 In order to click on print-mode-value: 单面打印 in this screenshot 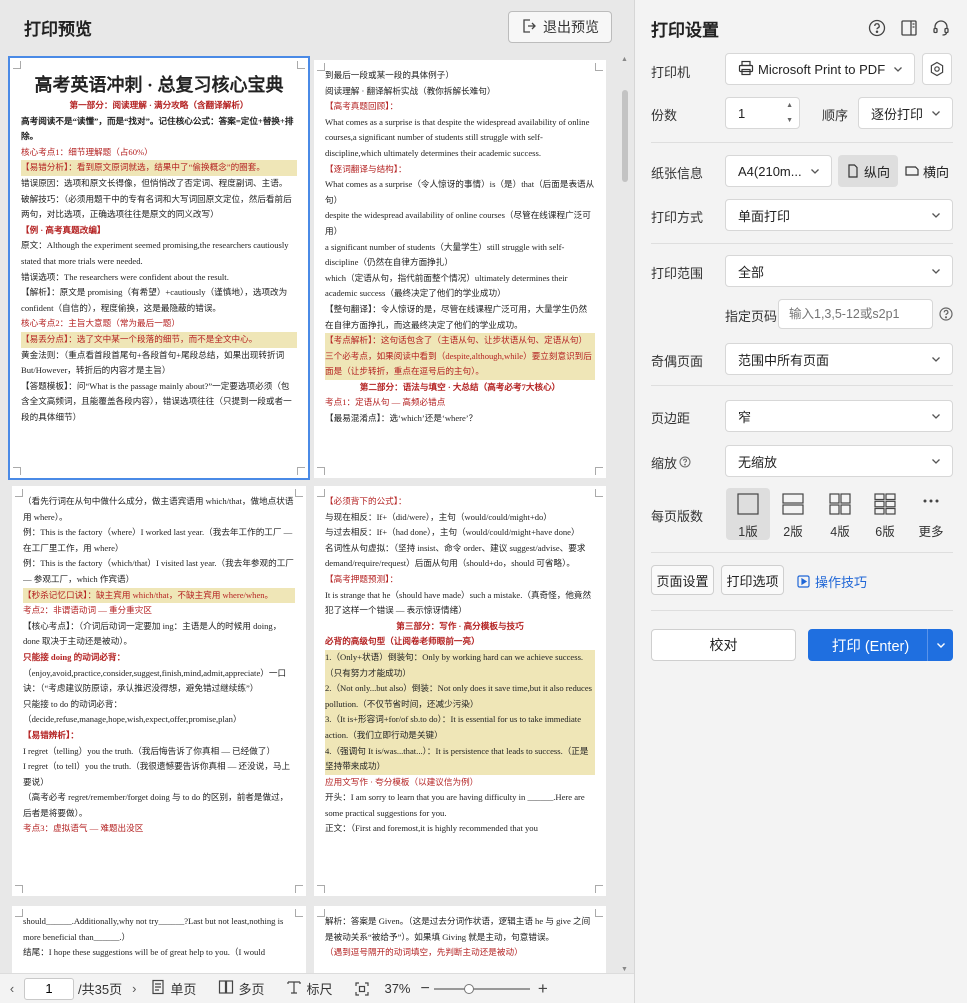, I will do `click(764, 216)`.